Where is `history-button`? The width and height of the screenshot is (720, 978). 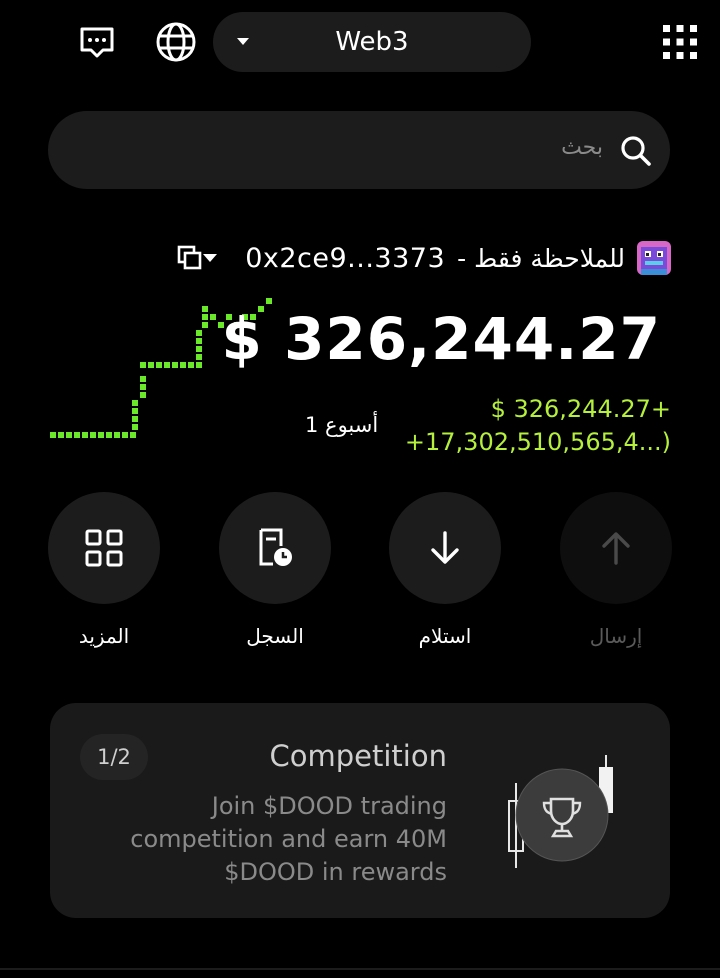 history-button is located at coordinates (275, 548).